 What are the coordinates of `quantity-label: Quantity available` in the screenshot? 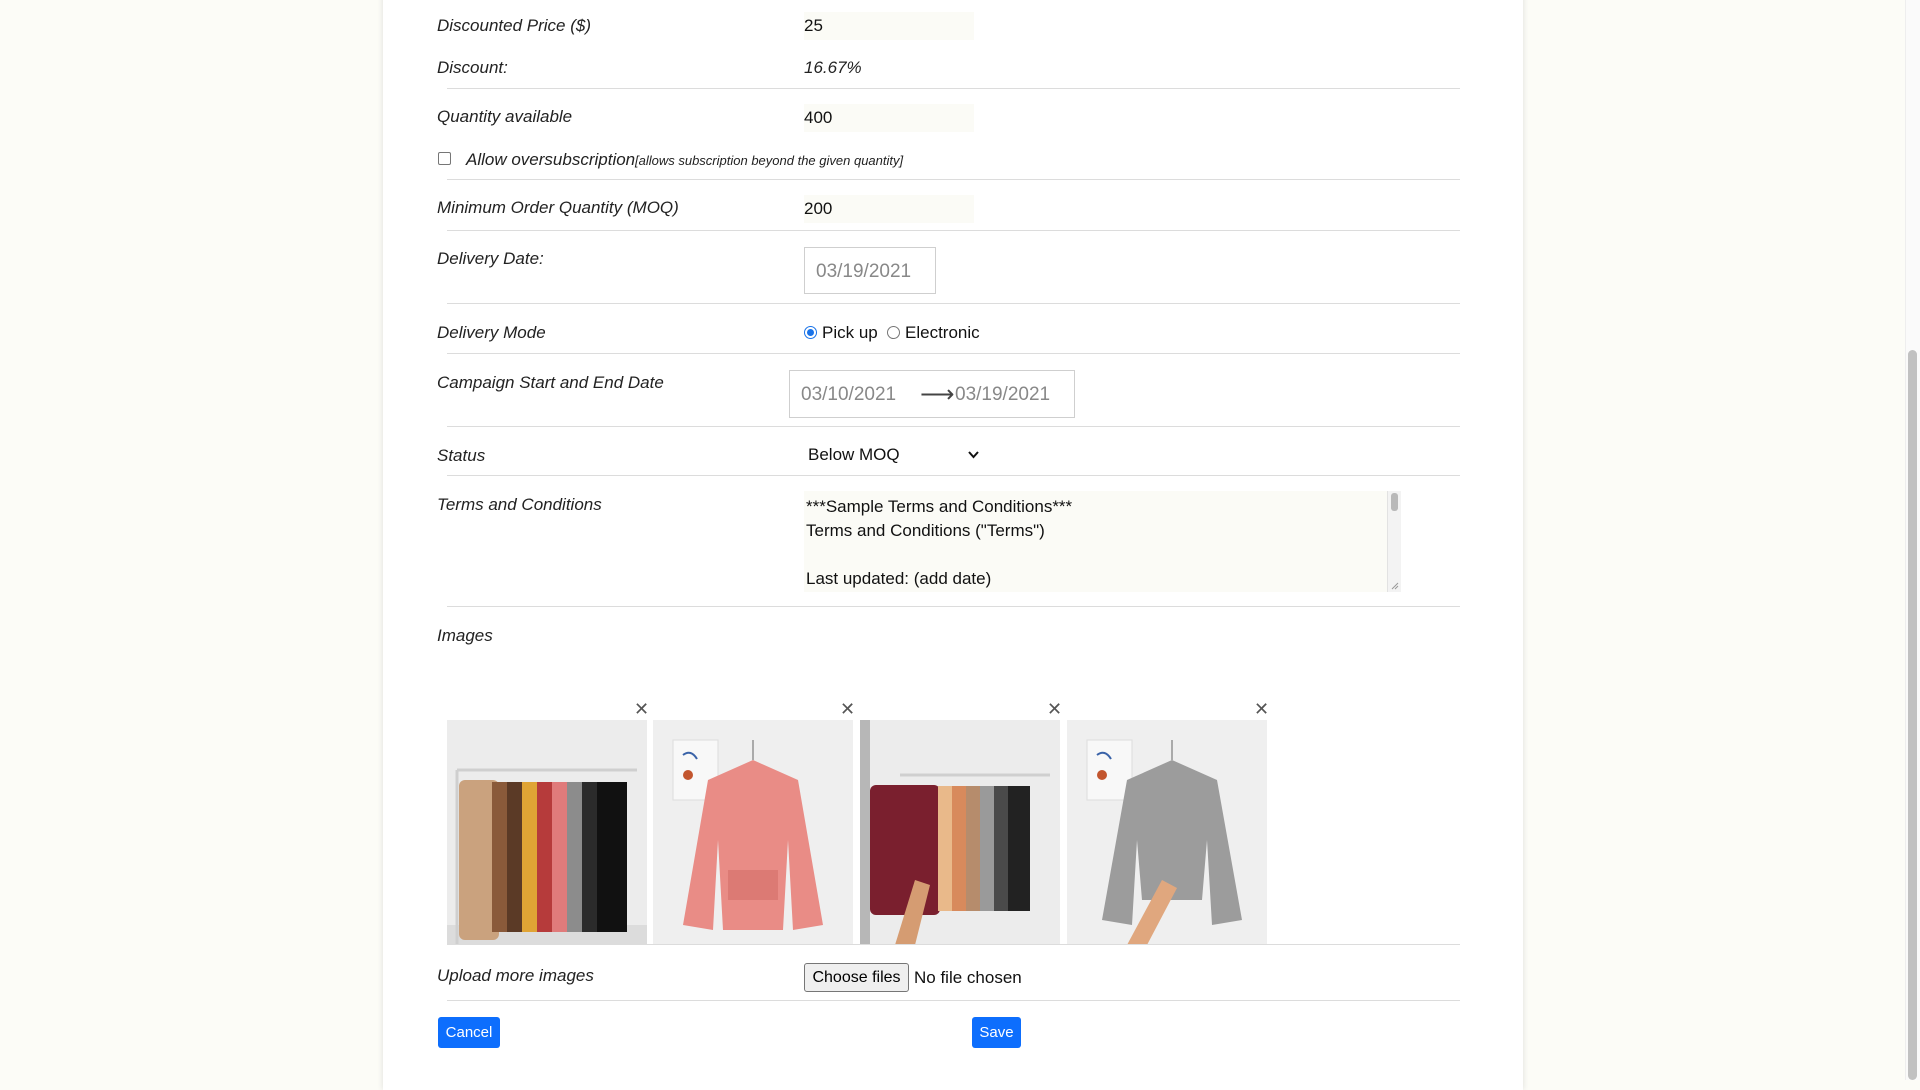 It's located at (505, 116).